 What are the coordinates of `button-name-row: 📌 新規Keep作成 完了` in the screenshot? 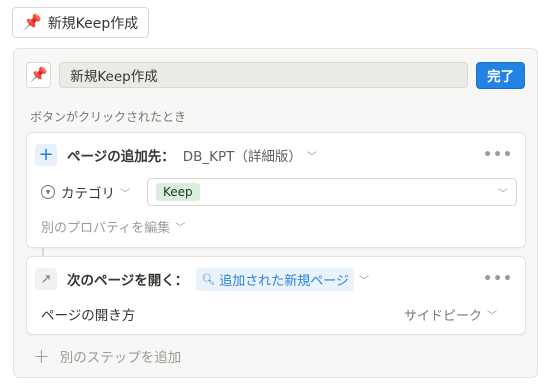 It's located at (275, 75).